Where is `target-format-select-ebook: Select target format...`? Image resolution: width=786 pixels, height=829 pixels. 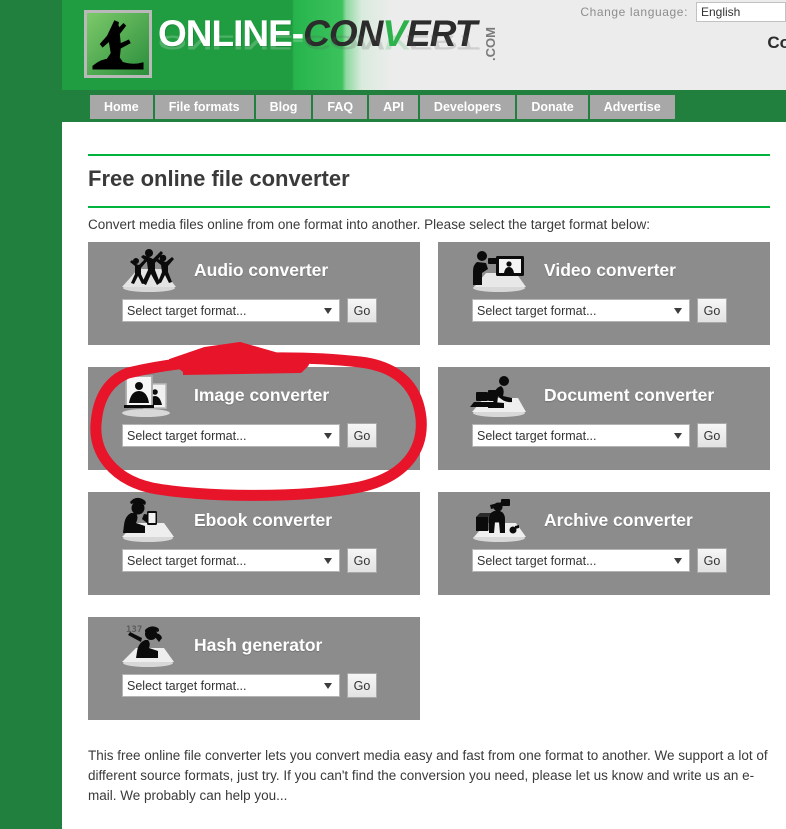 target-format-select-ebook: Select target format... is located at coordinates (231, 560).